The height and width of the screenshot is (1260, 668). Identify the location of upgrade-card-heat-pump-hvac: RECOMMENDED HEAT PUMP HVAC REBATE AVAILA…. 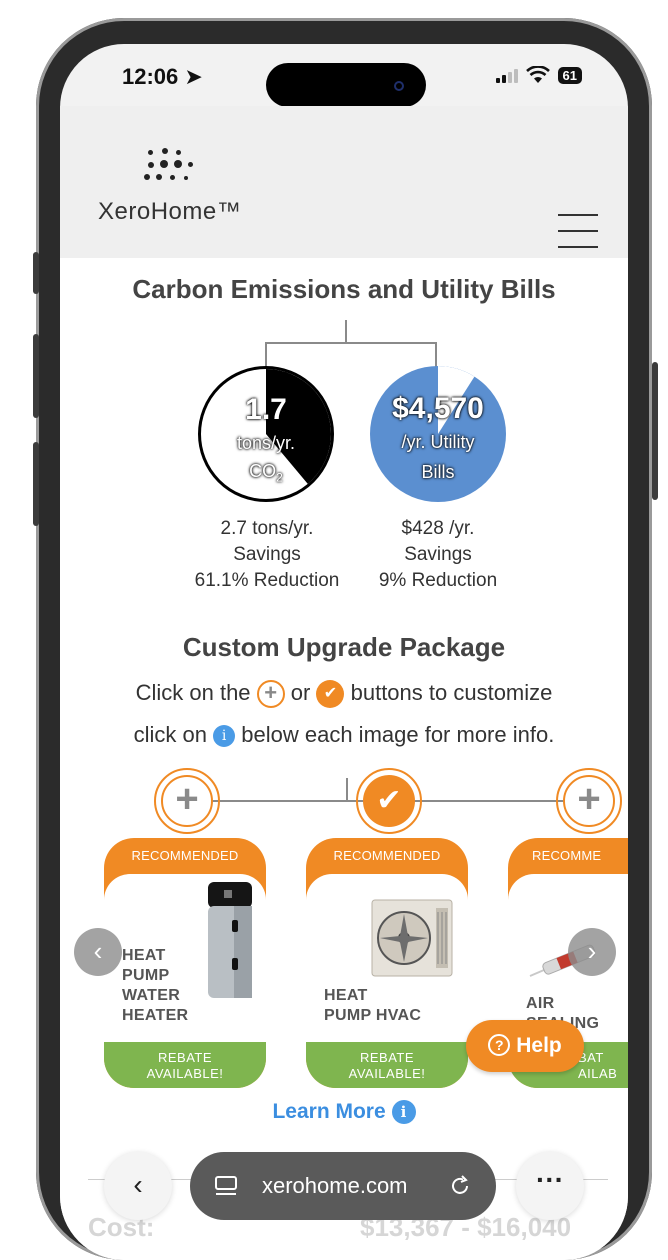
(387, 963).